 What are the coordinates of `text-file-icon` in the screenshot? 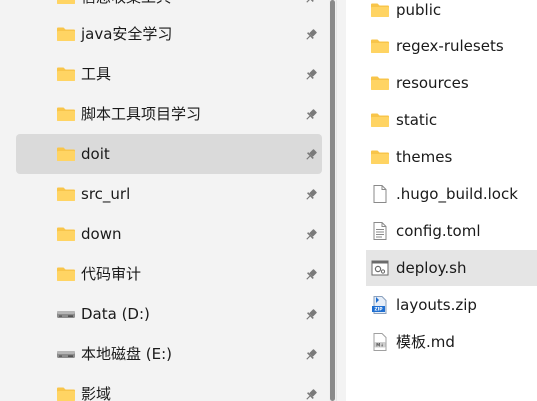 It's located at (380, 231).